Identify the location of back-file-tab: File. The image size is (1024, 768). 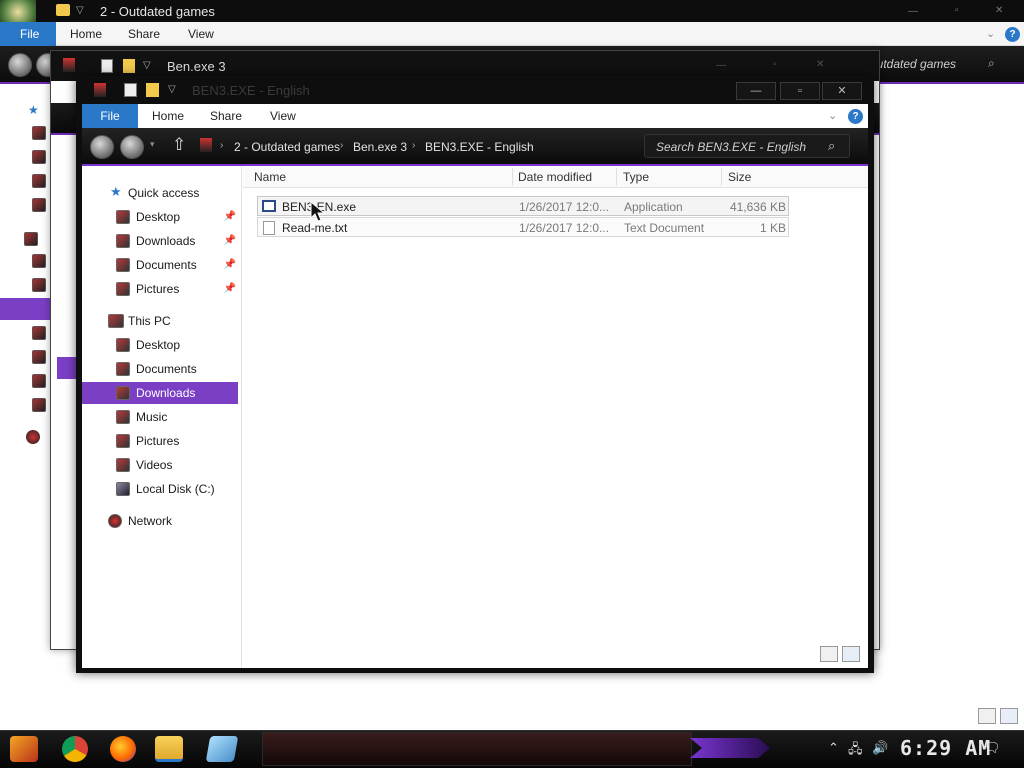
(28, 34).